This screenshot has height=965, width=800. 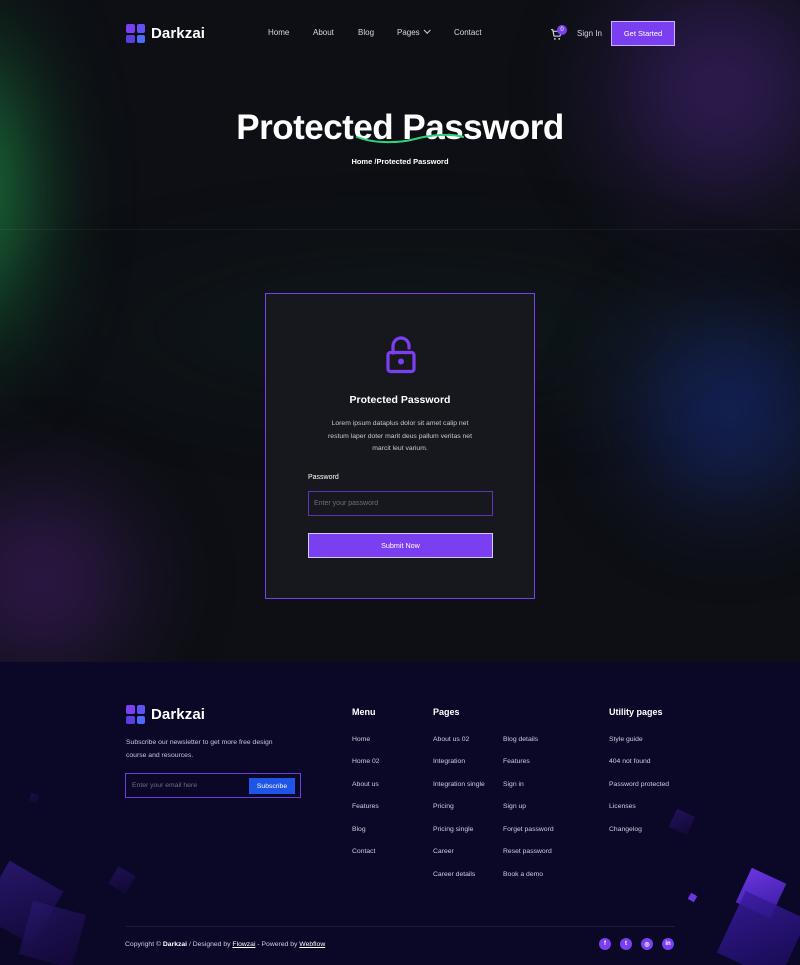 What do you see at coordinates (527, 851) in the screenshot?
I see `footer-link: Reset password` at bounding box center [527, 851].